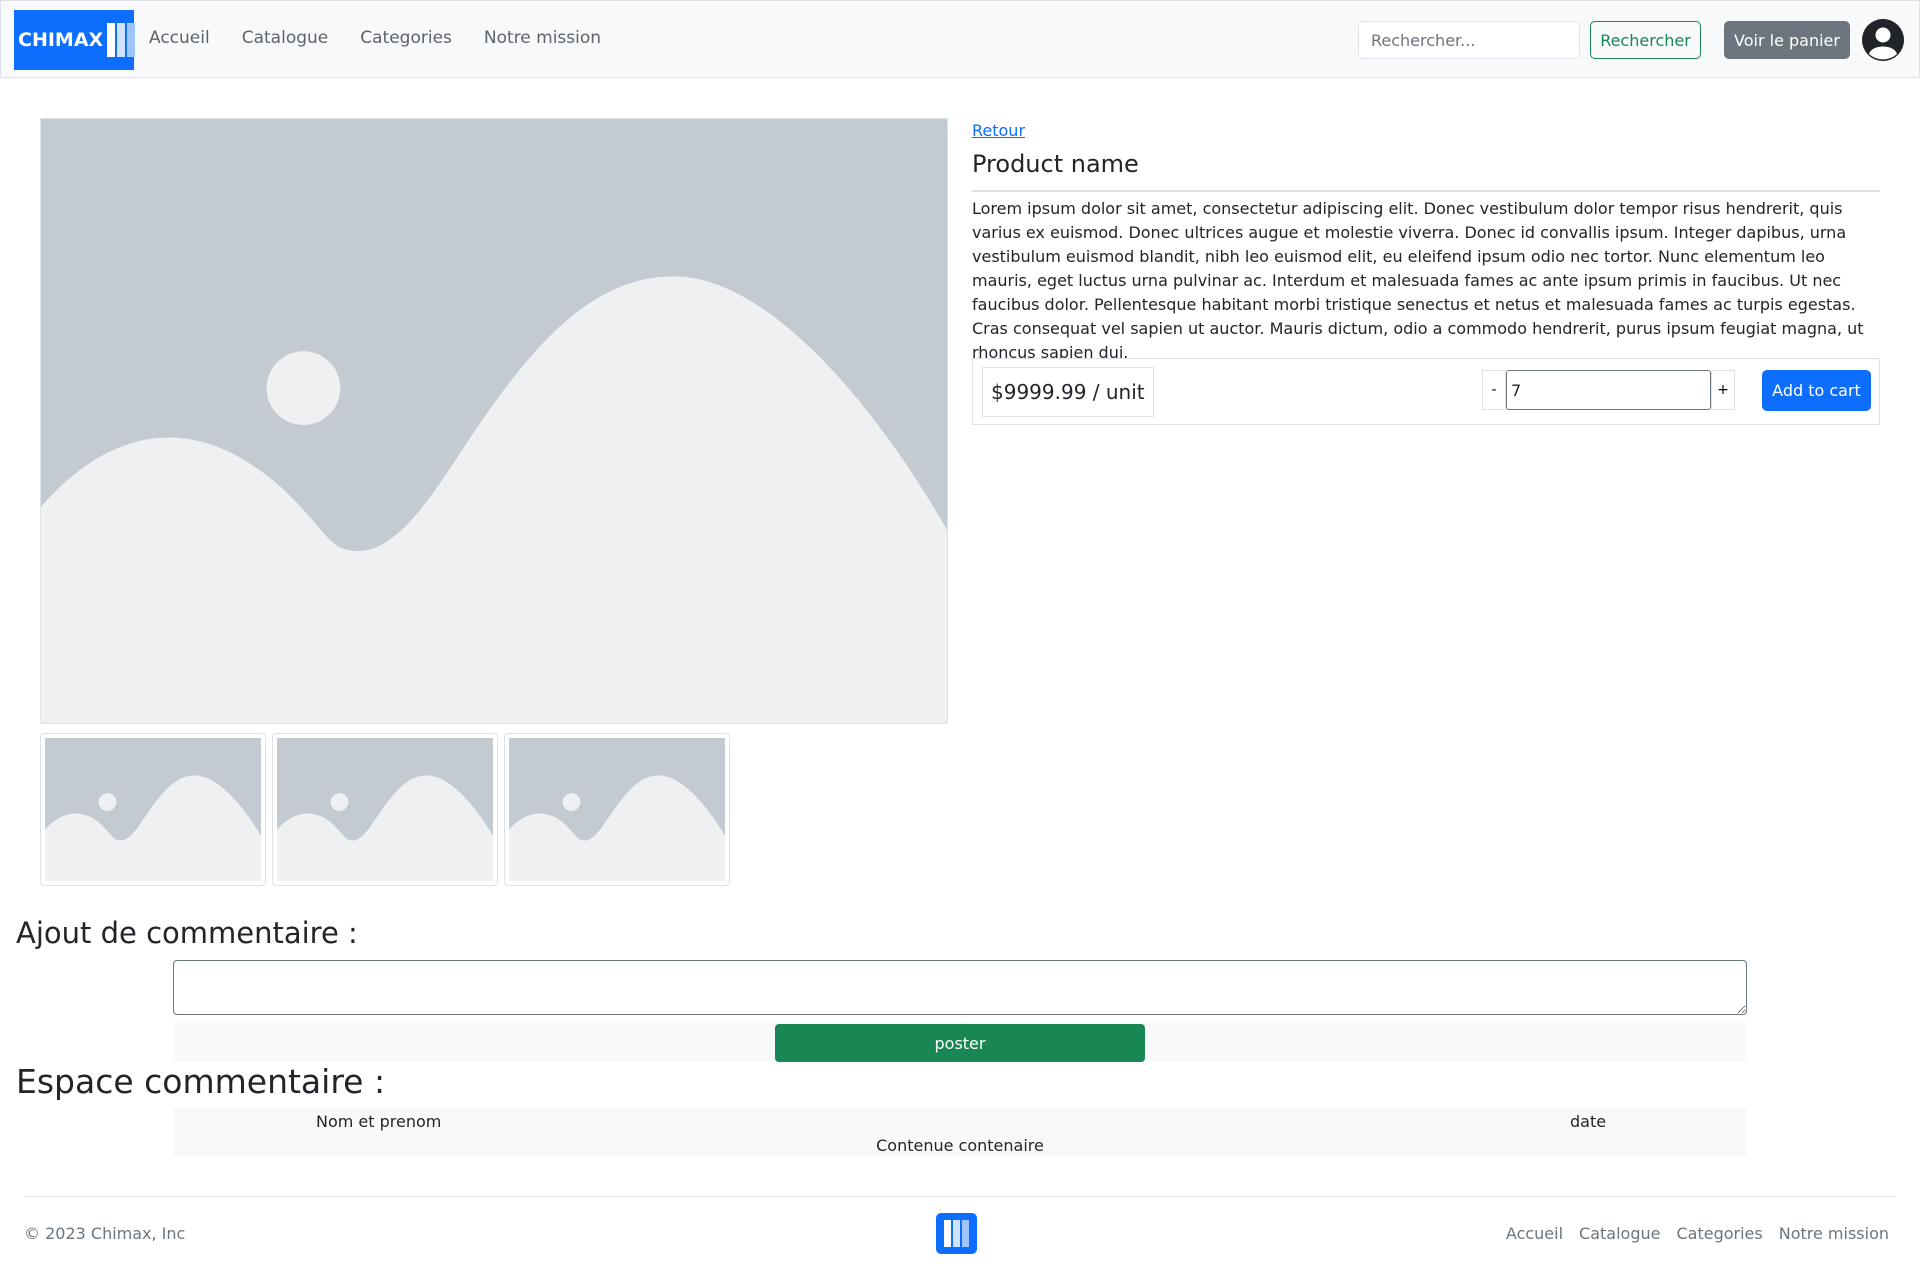 Image resolution: width=1920 pixels, height=1270 pixels. Describe the element at coordinates (960, 1132) in the screenshot. I see `comment-item: Nom et prenom date Contenue contenaire` at that location.